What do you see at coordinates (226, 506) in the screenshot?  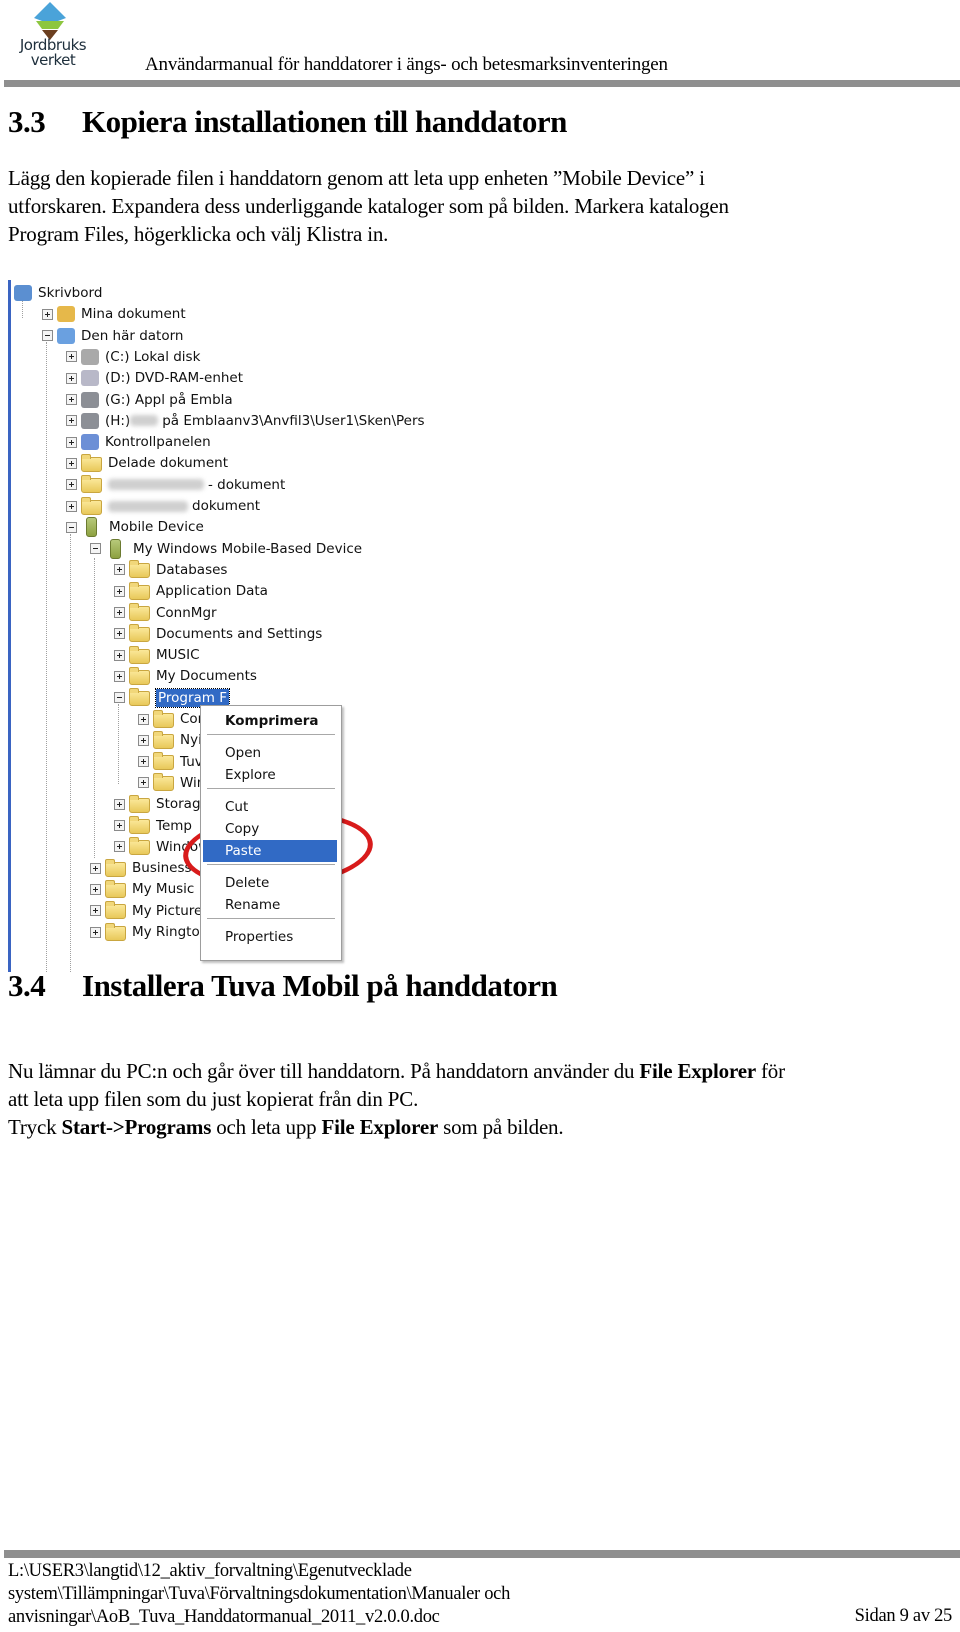 I see `tree-node-label: dokument` at bounding box center [226, 506].